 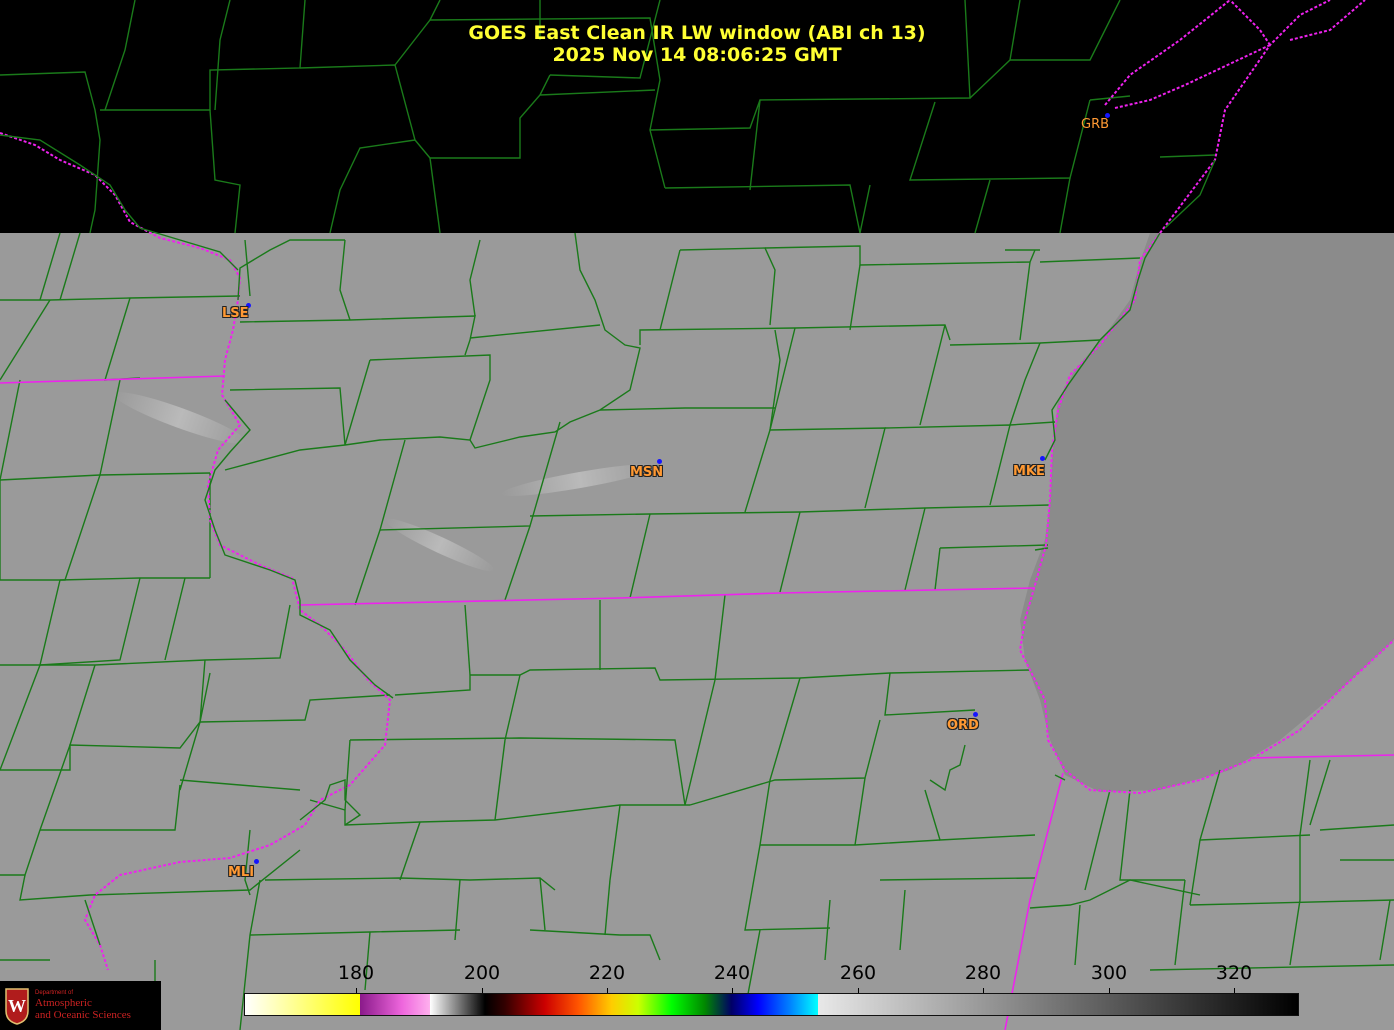 I want to click on station-label-mli: MLI, so click(x=241, y=872).